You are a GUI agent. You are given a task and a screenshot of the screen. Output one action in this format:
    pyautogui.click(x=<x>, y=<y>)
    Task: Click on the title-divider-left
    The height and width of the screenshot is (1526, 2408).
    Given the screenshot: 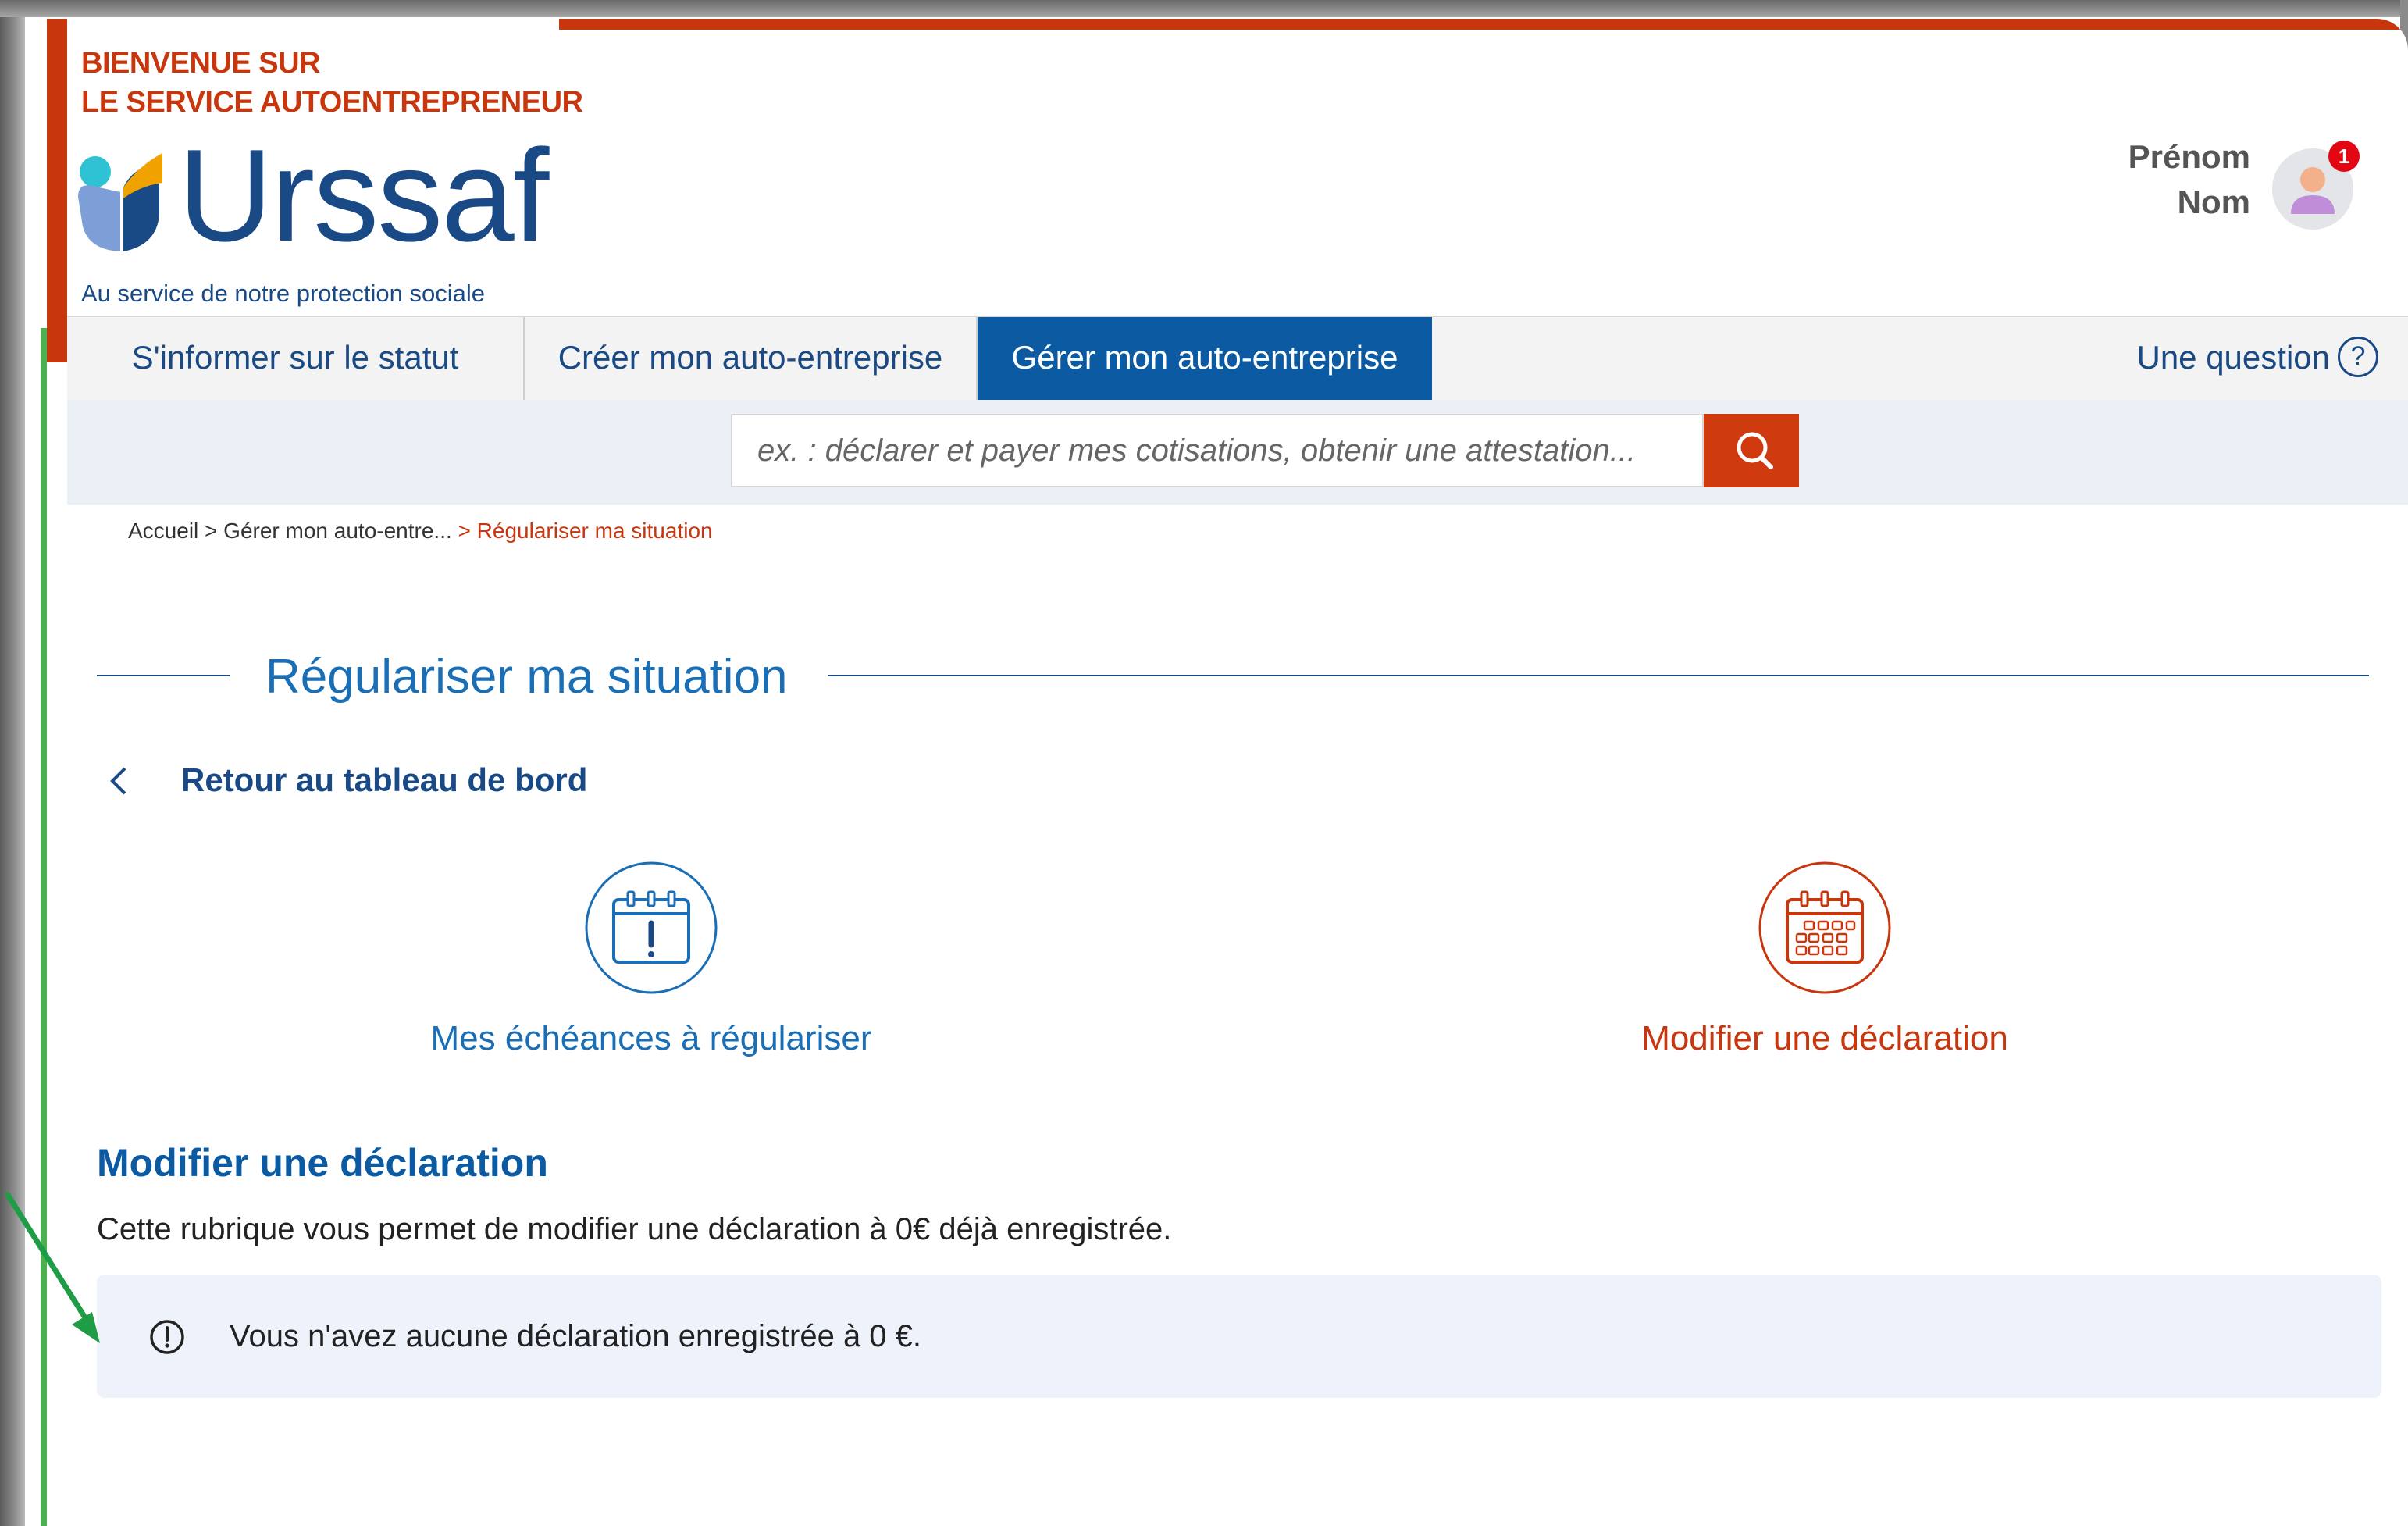 What is the action you would take?
    pyautogui.click(x=163, y=675)
    